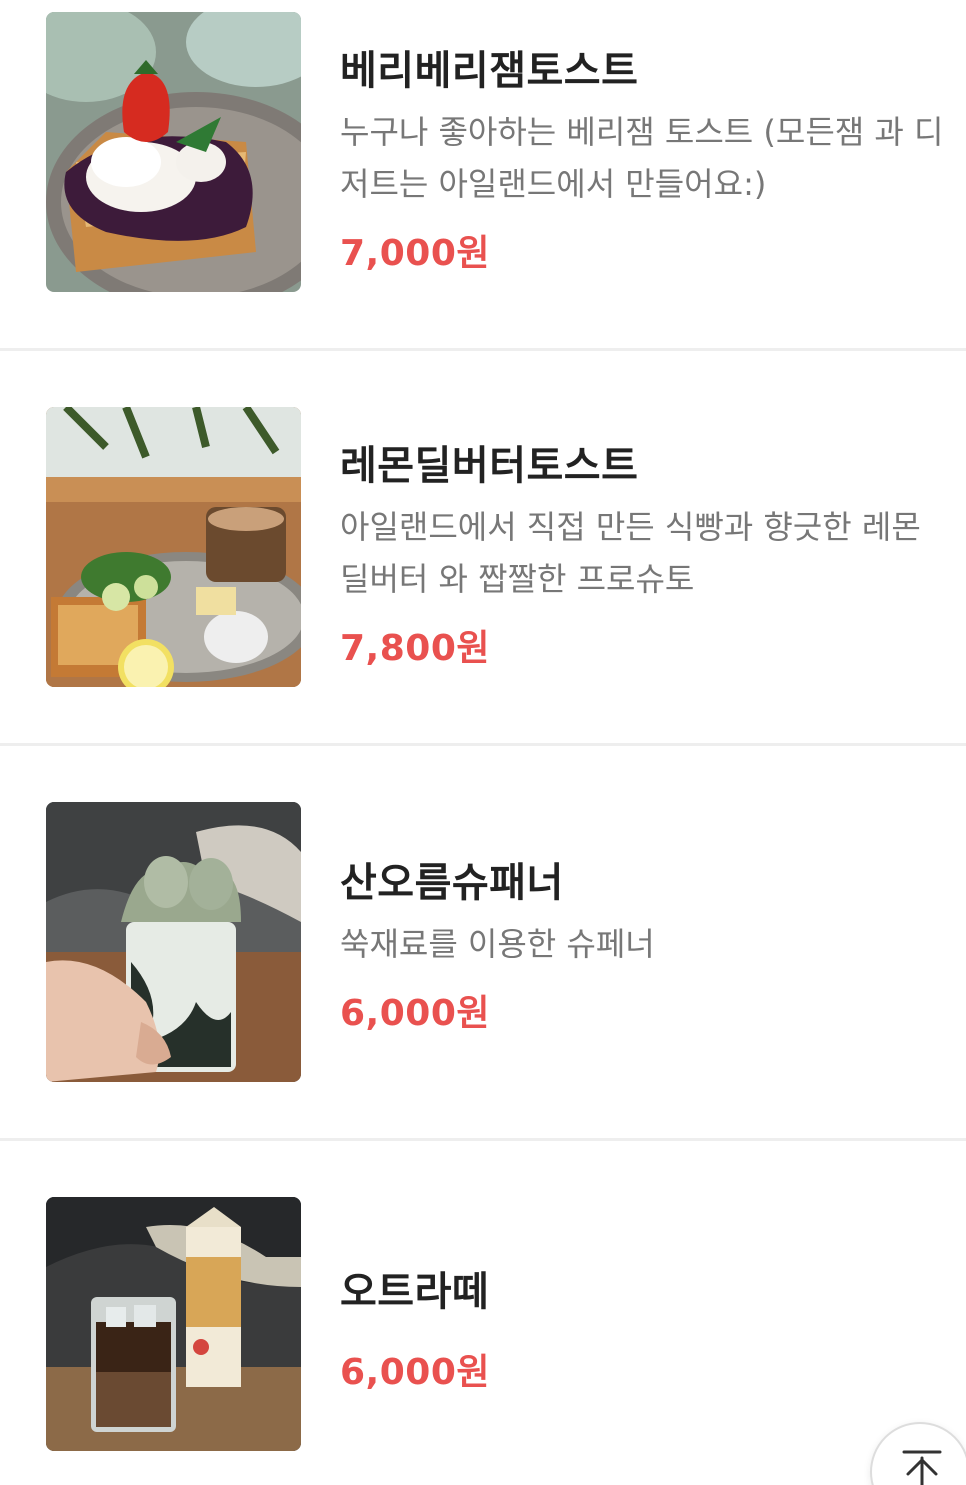 The height and width of the screenshot is (1485, 966). I want to click on menu-item-description: 쑥재료를 이용한 슈페너, so click(497, 944).